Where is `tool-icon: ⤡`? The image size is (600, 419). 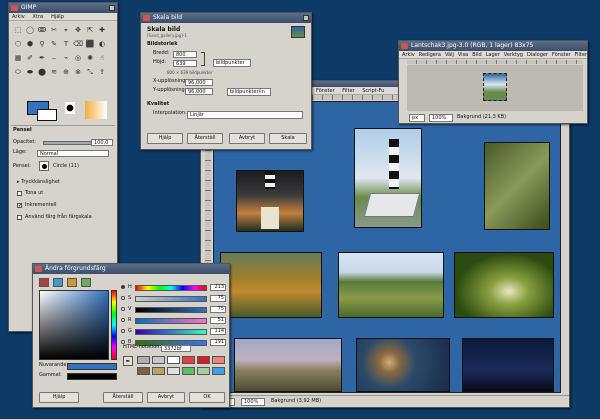 tool-icon: ⤡ is located at coordinates (90, 72).